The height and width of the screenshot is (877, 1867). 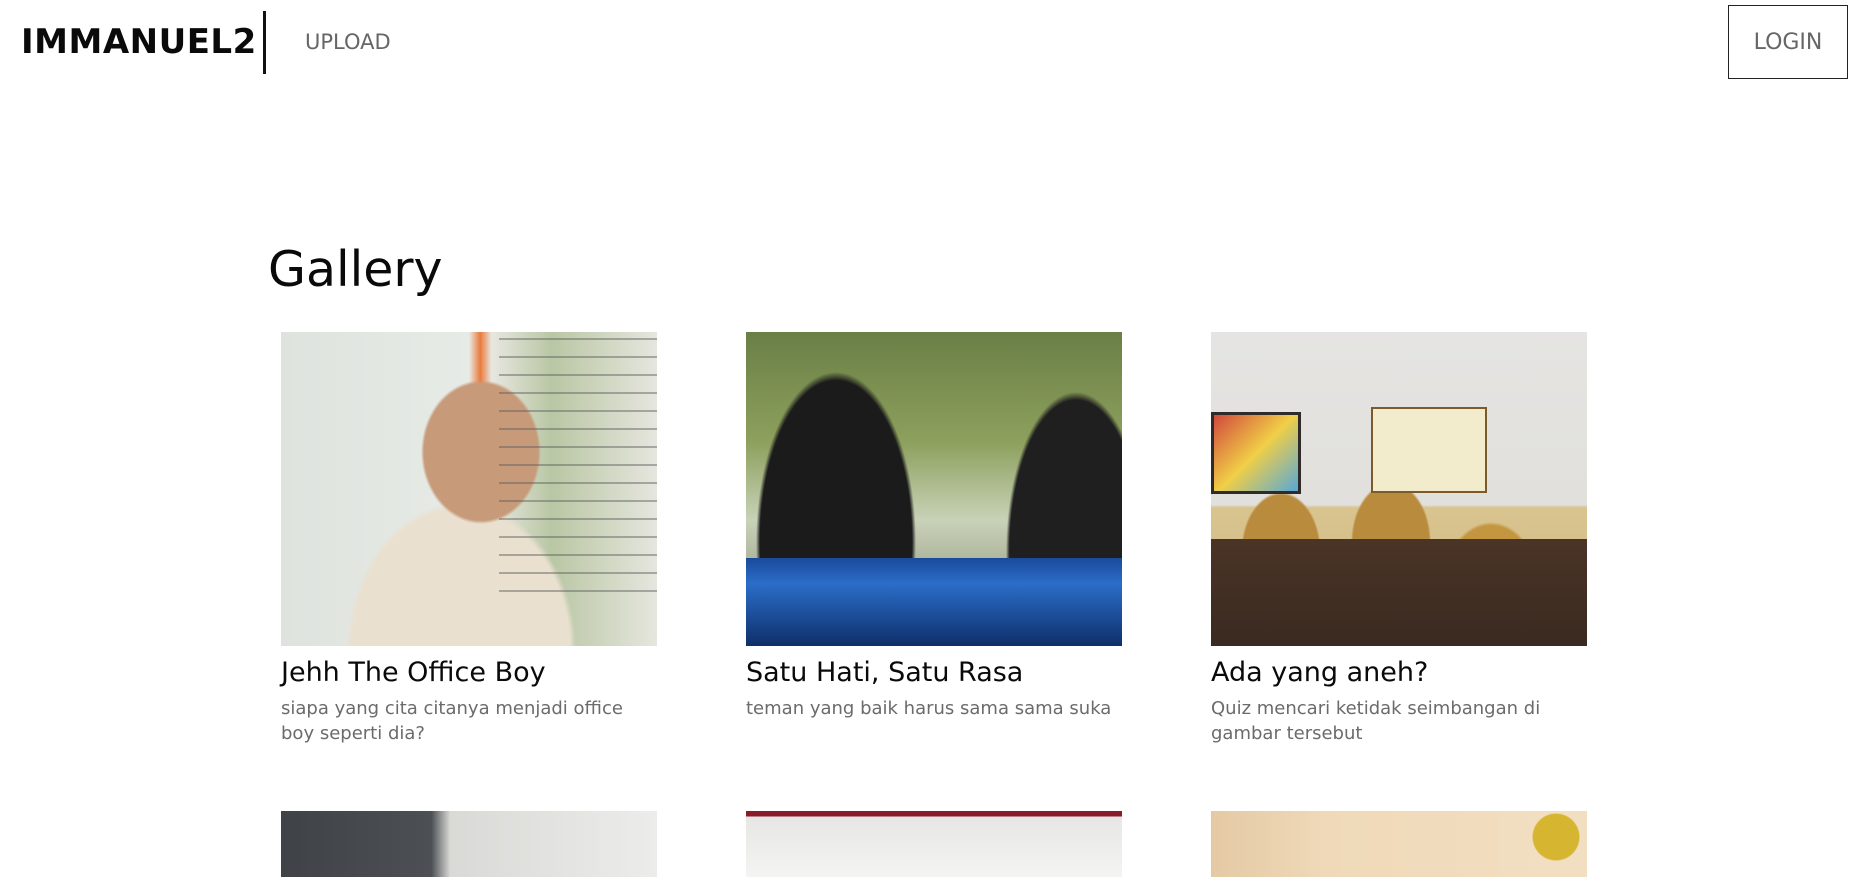 What do you see at coordinates (929, 708) in the screenshot?
I see `gallery-card-description: teman yang baik harus sama sama suka` at bounding box center [929, 708].